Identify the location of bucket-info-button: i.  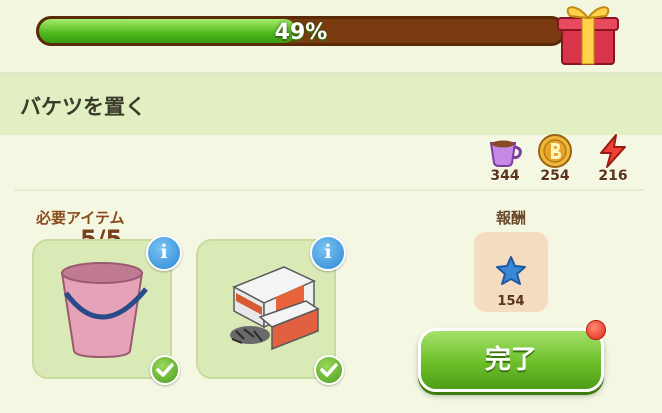
(164, 253).